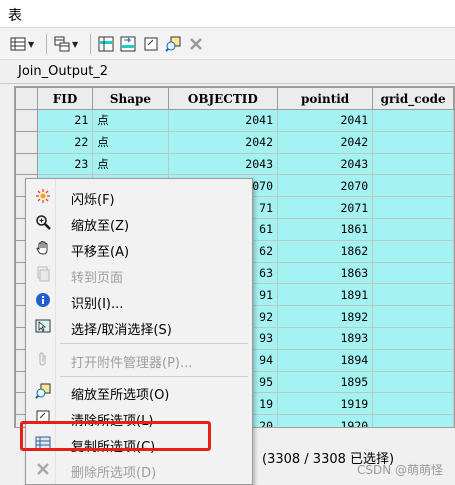 The image size is (455, 485). I want to click on cell-pointid: 1920, so click(325, 420).